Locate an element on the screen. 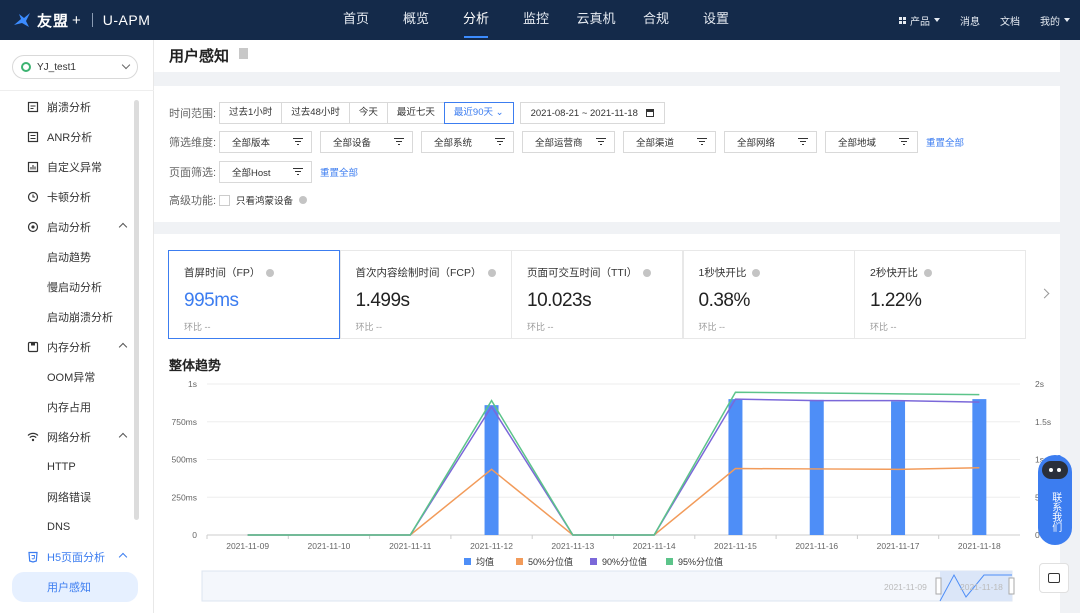 This screenshot has width=1080, height=613. contact-us-widget: 联系我们 is located at coordinates (1055, 500).